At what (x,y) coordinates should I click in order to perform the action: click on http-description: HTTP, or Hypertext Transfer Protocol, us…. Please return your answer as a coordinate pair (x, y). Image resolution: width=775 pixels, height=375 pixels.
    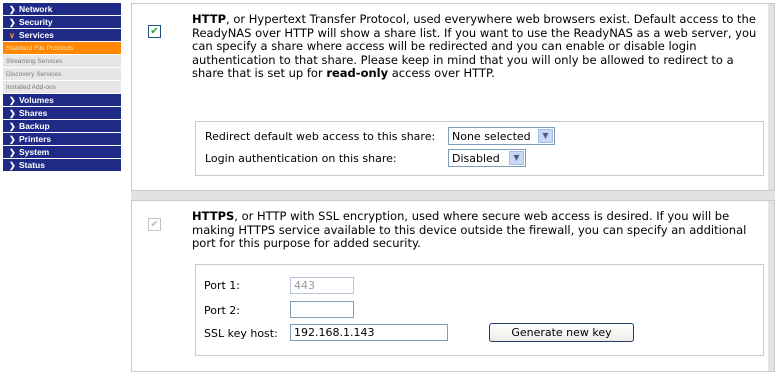
    Looking at the image, I should click on (479, 46).